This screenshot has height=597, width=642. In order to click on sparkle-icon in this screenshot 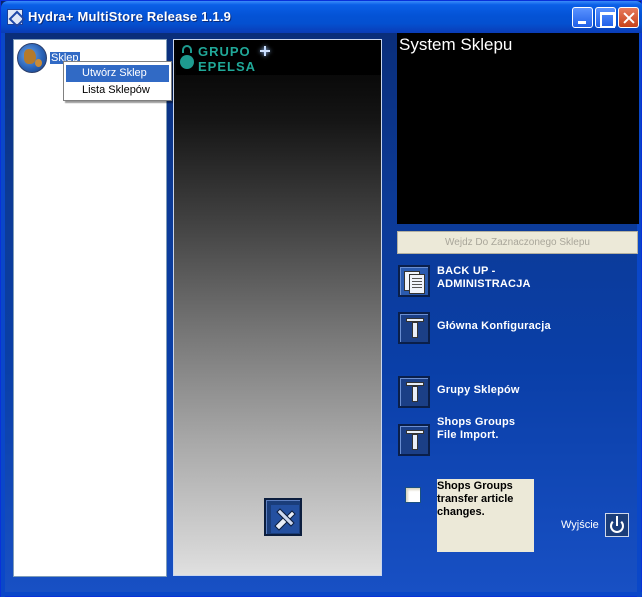, I will do `click(265, 51)`.